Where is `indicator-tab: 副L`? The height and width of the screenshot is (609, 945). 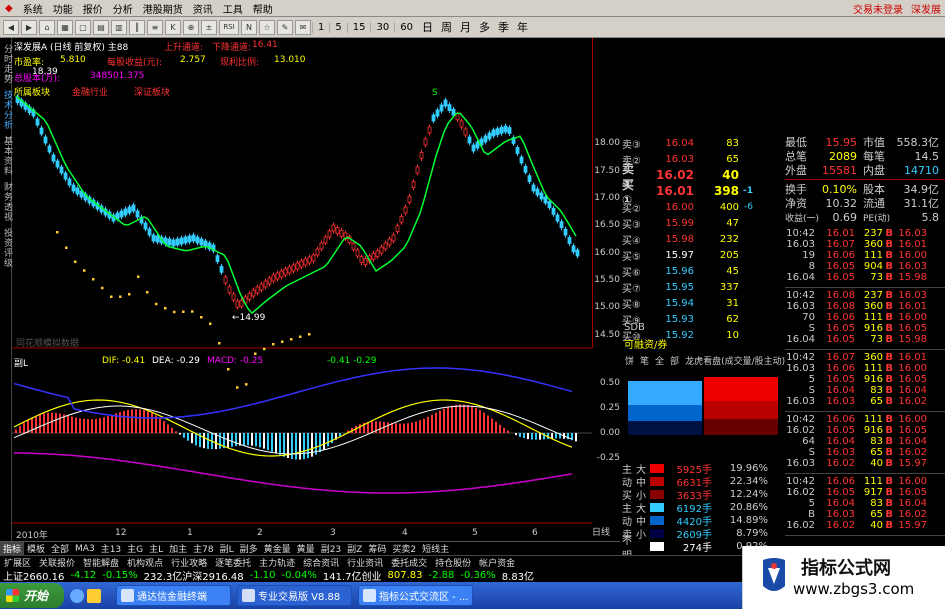
indicator-tab: 副L is located at coordinates (227, 548).